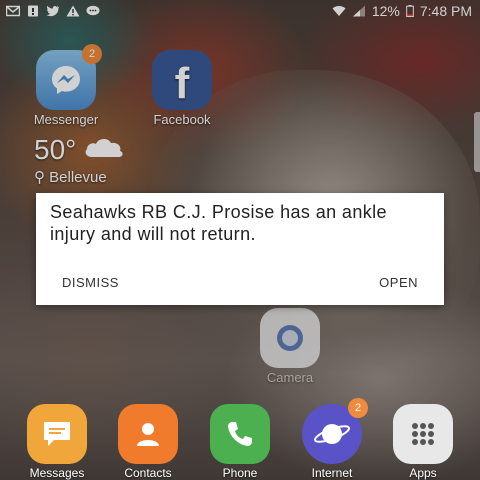 The width and height of the screenshot is (480, 480). Describe the element at coordinates (148, 473) in the screenshot. I see `app-label: Contacts` at that location.